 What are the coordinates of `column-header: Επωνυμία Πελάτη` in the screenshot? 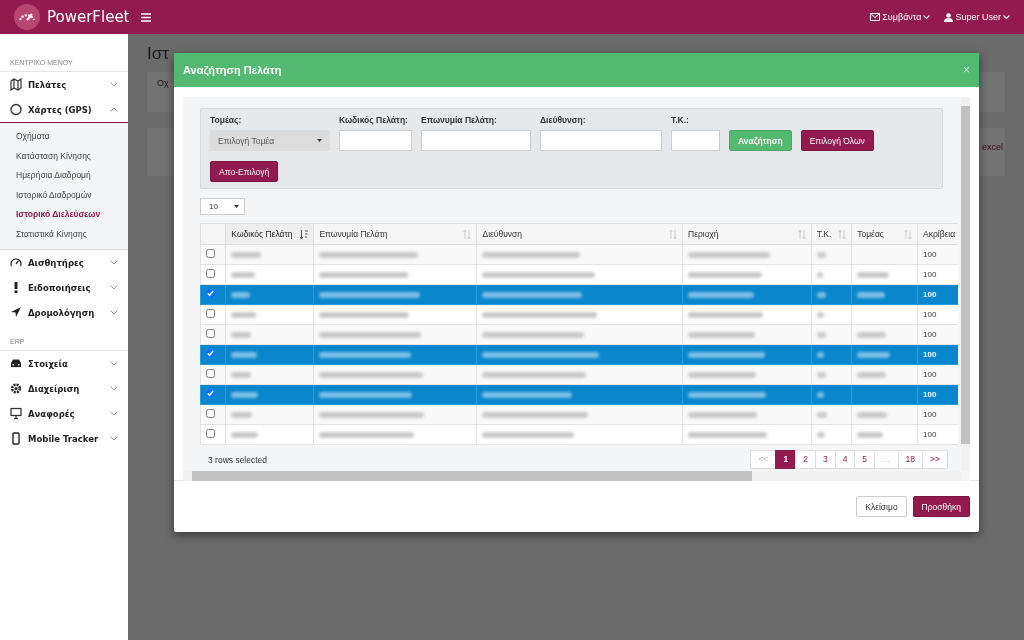 It's located at (395, 234).